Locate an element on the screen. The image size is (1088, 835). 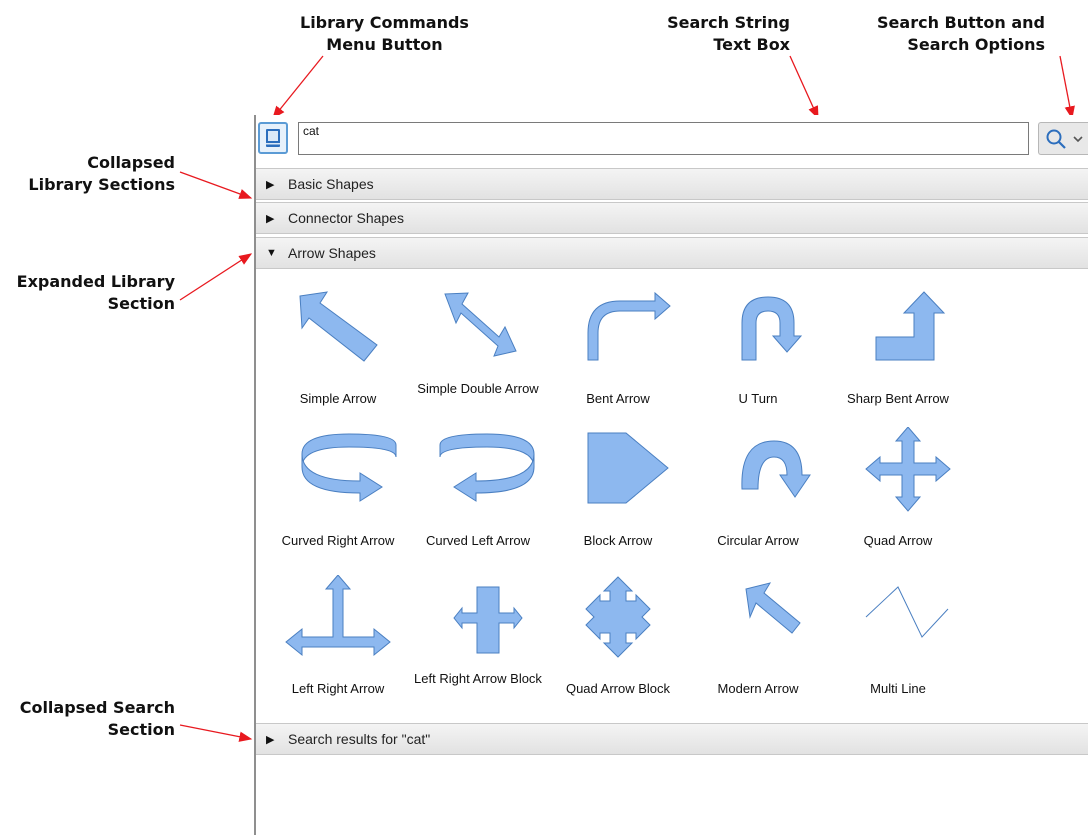
left-right-arrow-block-icon is located at coordinates (488, 620).